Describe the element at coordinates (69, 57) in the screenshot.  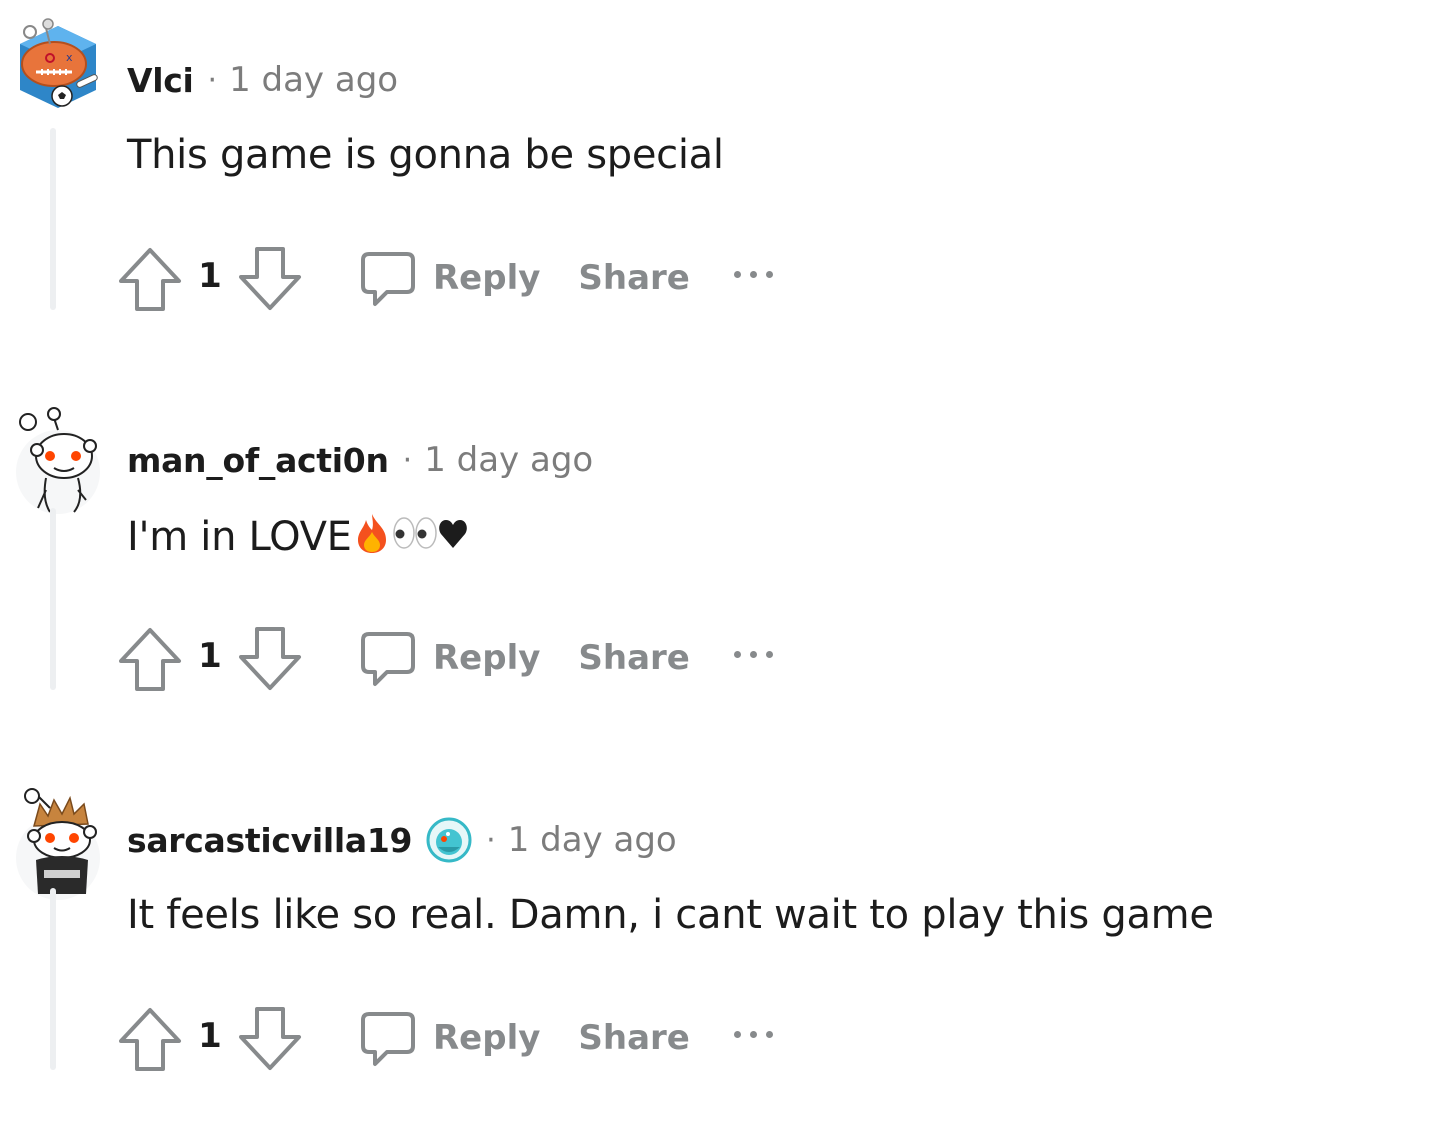
I see `svg-text: x` at that location.